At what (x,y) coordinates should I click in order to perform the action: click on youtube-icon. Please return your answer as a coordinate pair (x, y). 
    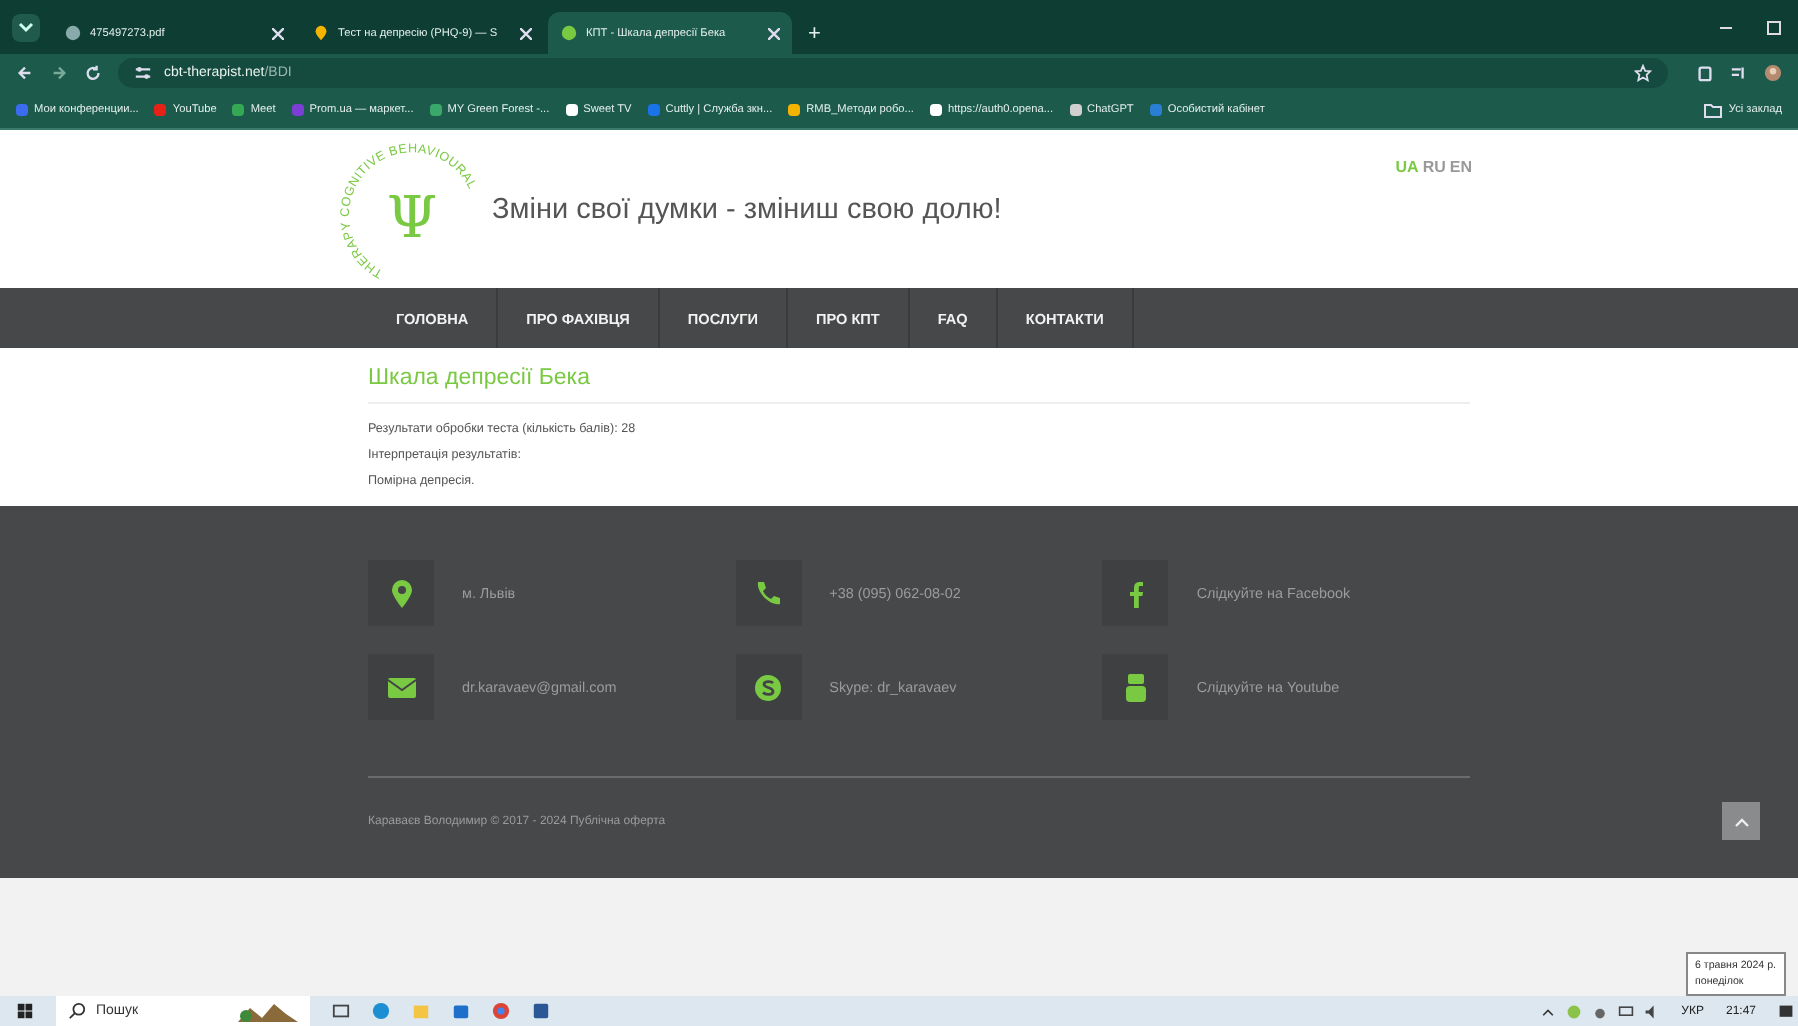
    Looking at the image, I should click on (1135, 687).